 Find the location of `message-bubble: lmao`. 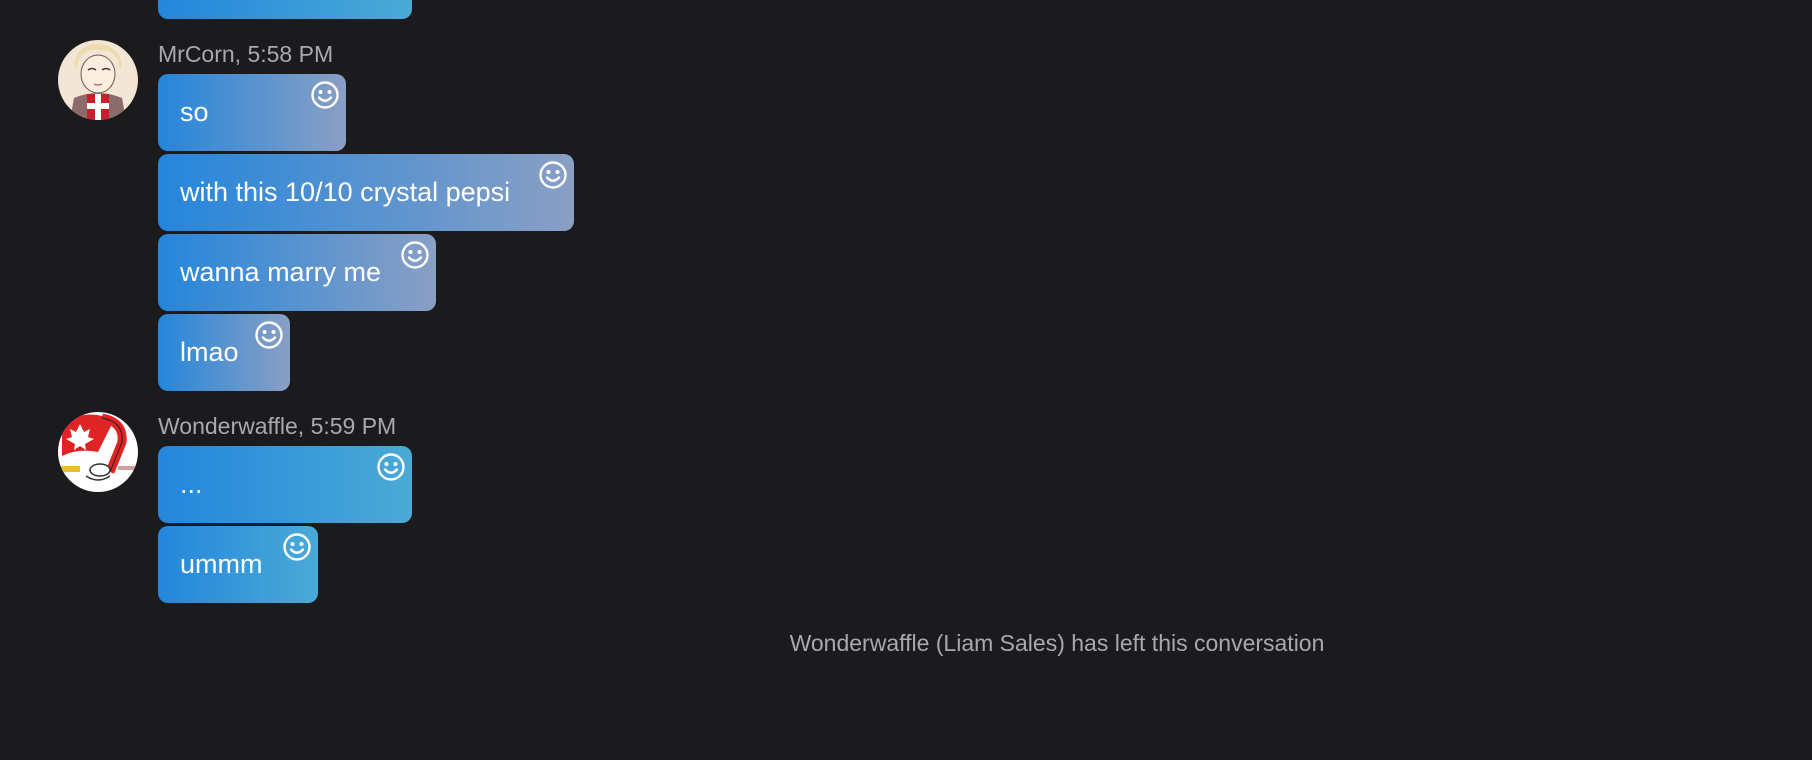

message-bubble: lmao is located at coordinates (224, 352).